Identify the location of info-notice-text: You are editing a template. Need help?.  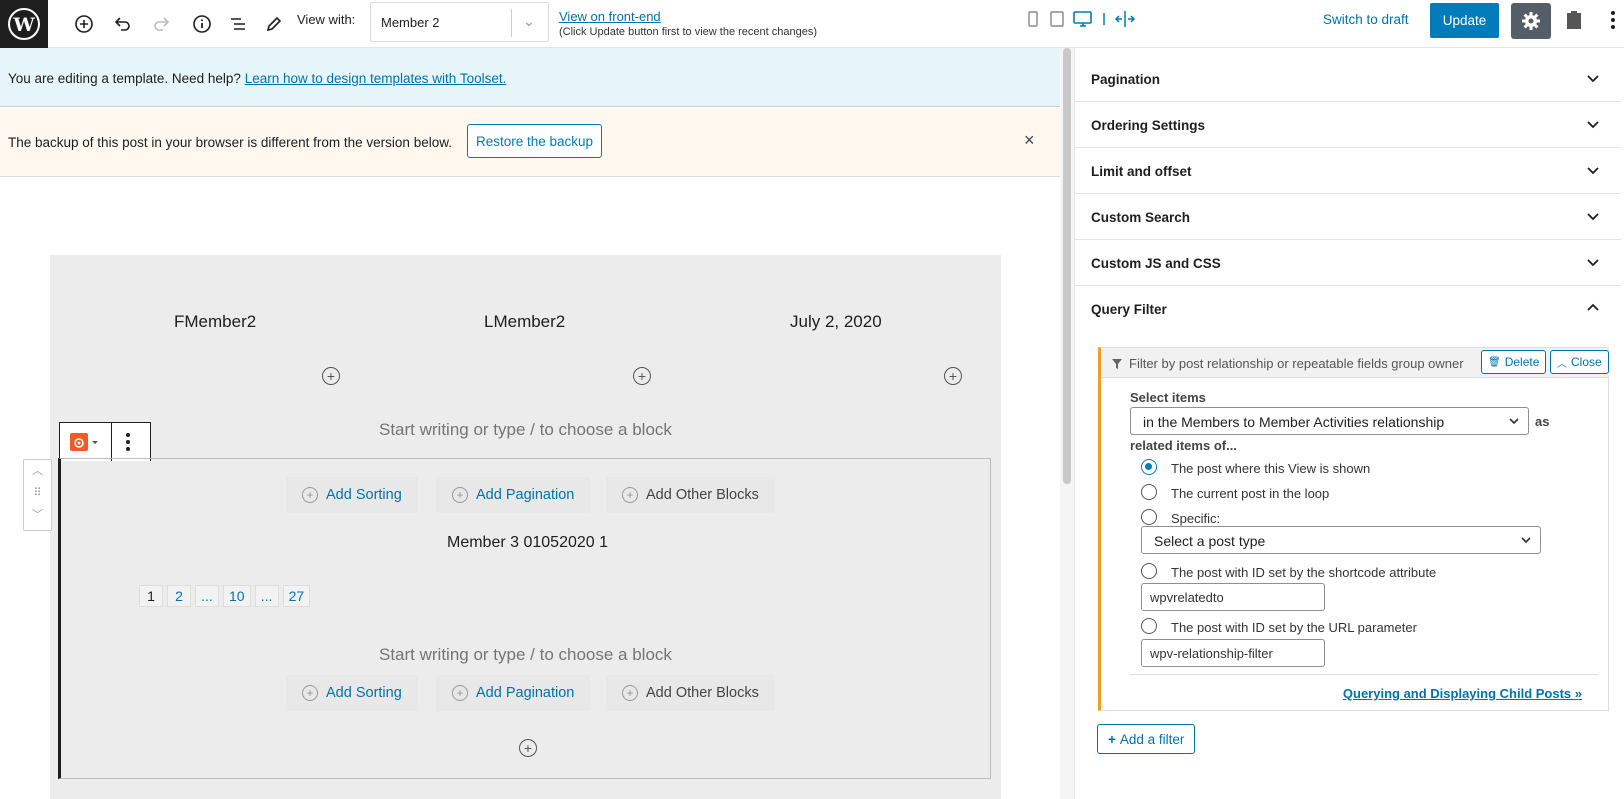
(124, 78).